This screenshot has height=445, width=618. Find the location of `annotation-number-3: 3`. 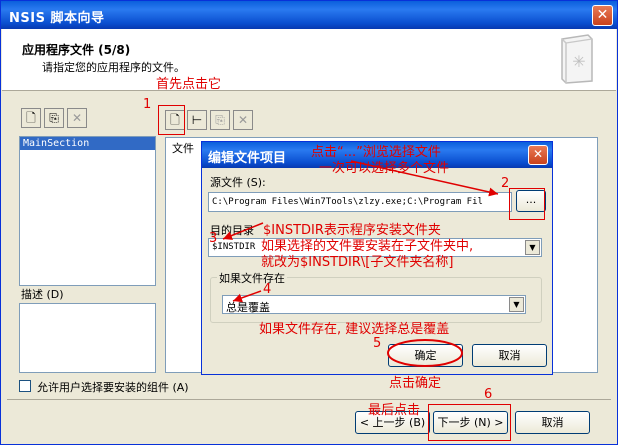

annotation-number-3: 3 is located at coordinates (213, 238).